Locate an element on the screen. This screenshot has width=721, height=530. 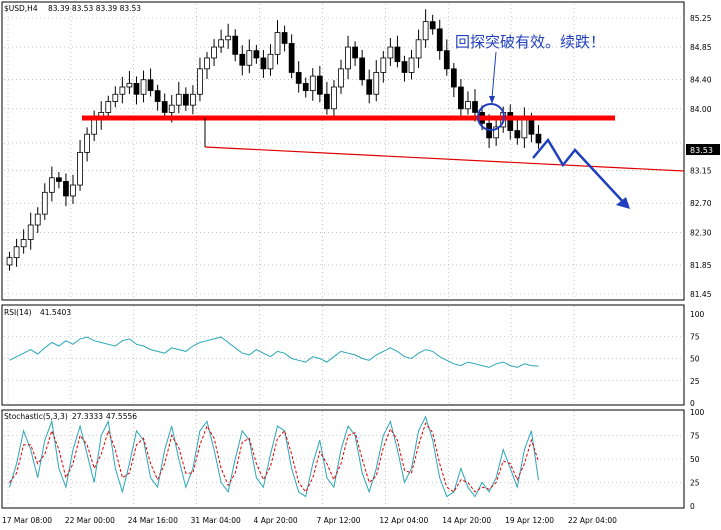
rsi-title: RSI(14) is located at coordinates (18, 312).